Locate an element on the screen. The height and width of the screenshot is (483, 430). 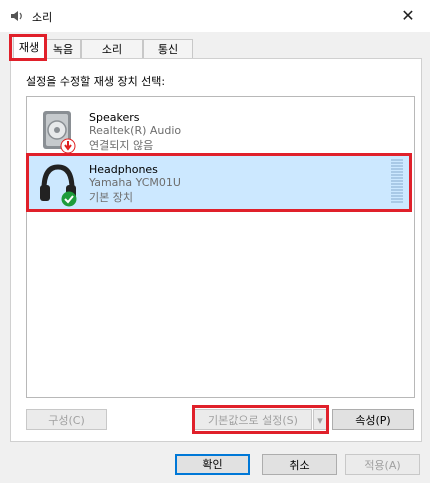
device-status: 기본 장치 is located at coordinates (111, 197).